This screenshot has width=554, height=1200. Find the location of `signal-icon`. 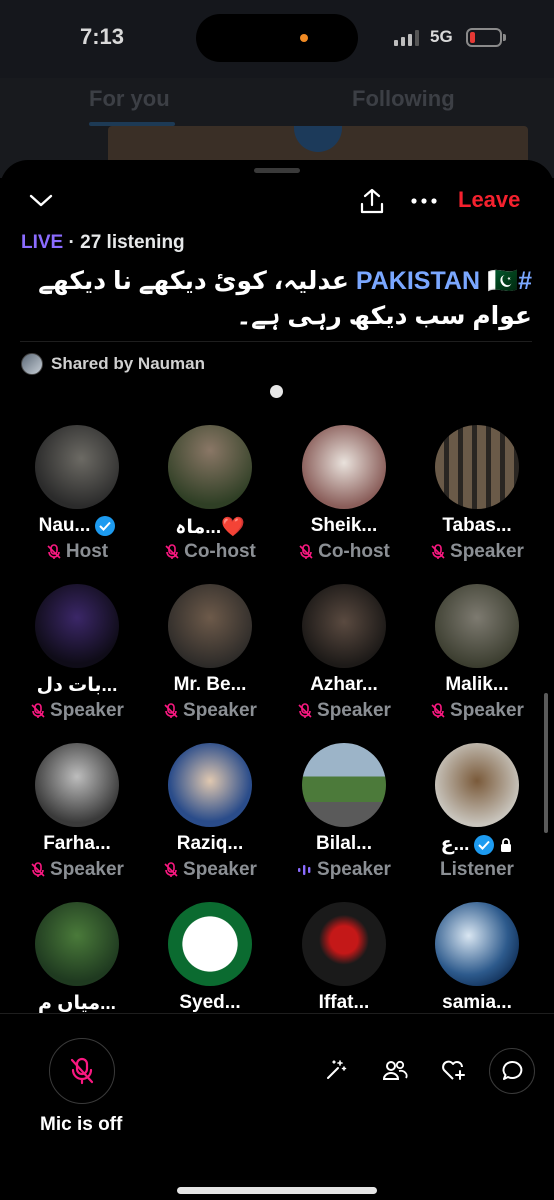

signal-icon is located at coordinates (406, 38).